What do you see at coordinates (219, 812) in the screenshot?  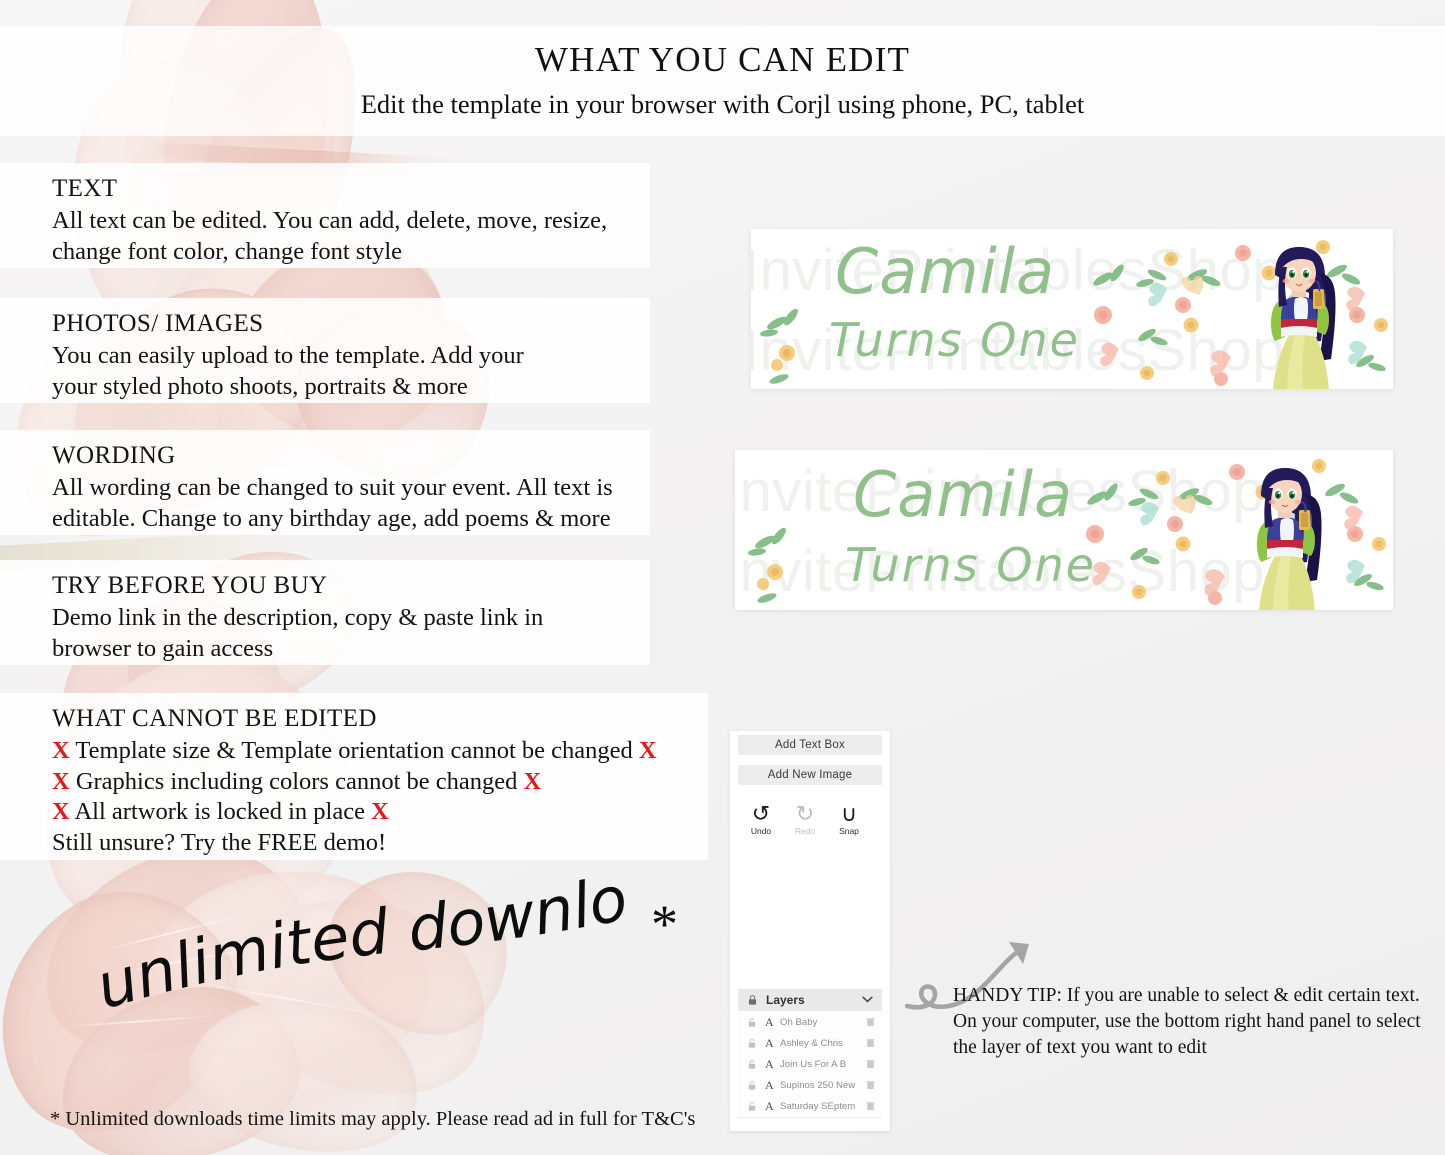 I see `cannot-edit-item-text: All artwork is locked in place` at bounding box center [219, 812].